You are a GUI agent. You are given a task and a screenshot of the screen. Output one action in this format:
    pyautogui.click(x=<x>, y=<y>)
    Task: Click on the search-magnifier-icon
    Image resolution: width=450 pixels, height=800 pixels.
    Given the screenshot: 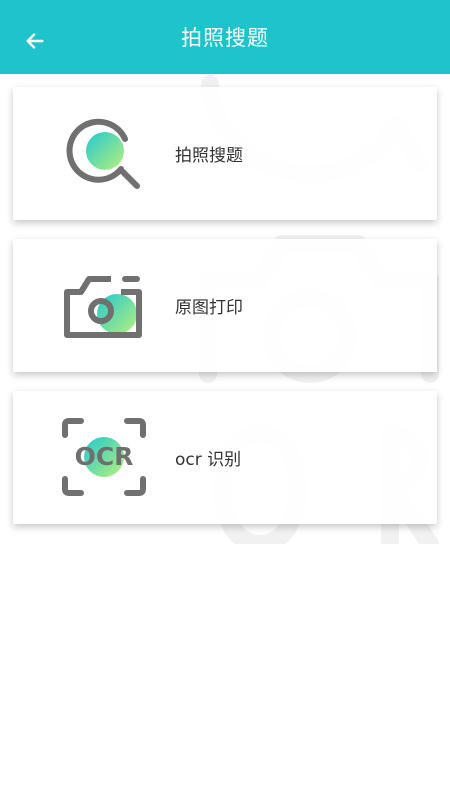 What is the action you would take?
    pyautogui.click(x=103, y=153)
    